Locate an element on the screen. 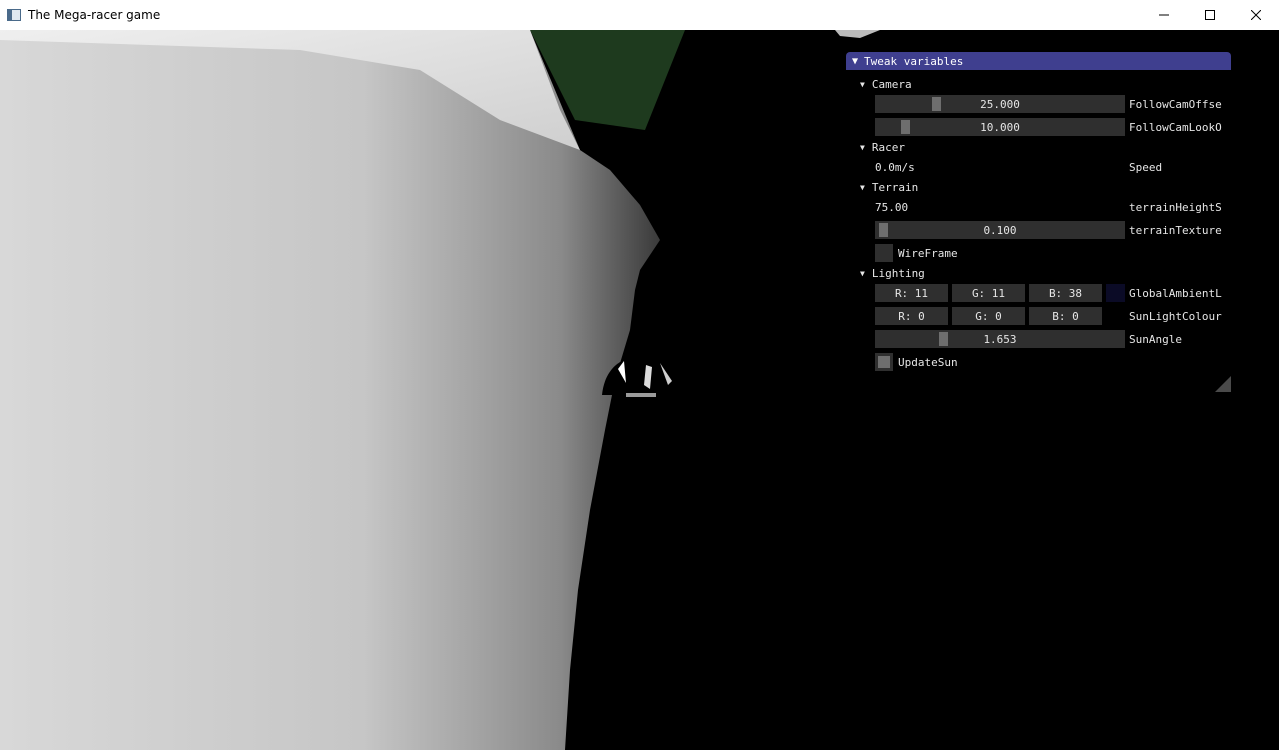 The width and height of the screenshot is (1279, 750). terrain-texture-label: terrainTexture is located at coordinates (1175, 230).